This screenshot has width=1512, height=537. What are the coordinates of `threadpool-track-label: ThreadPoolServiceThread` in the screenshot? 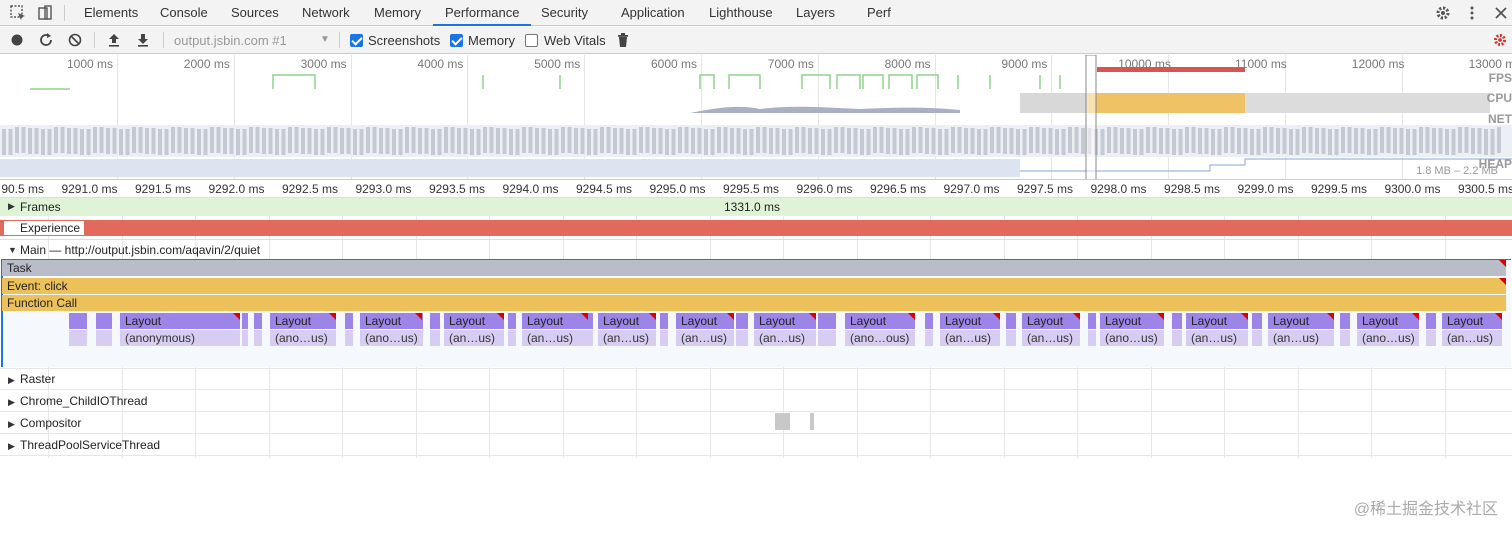 It's located at (90, 445).